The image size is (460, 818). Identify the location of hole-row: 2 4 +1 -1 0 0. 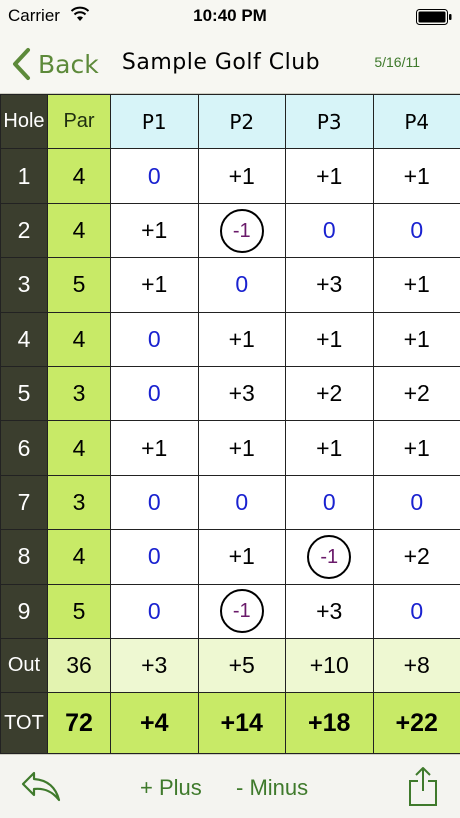
(230, 230).